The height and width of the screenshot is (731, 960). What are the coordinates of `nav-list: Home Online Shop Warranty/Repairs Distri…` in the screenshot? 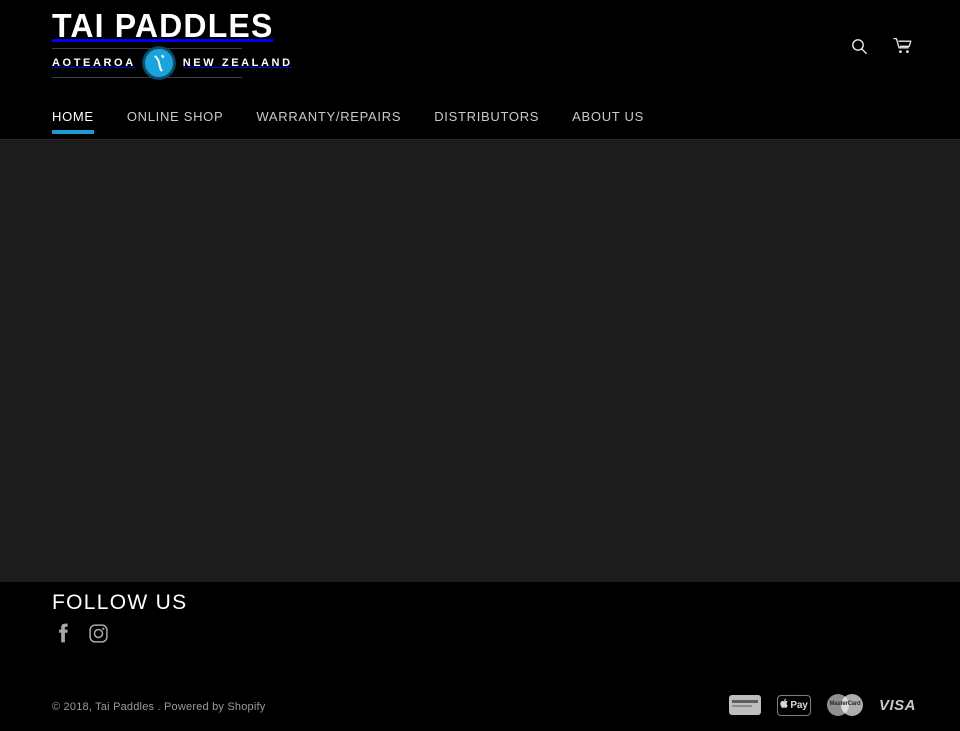 It's located at (480, 116).